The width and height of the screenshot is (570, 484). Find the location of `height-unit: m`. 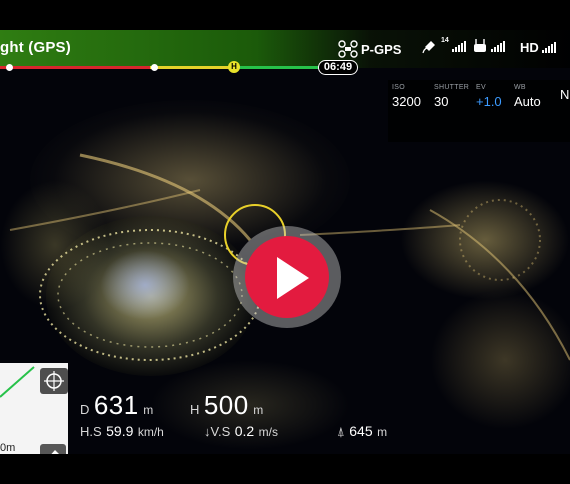

height-unit: m is located at coordinates (258, 410).